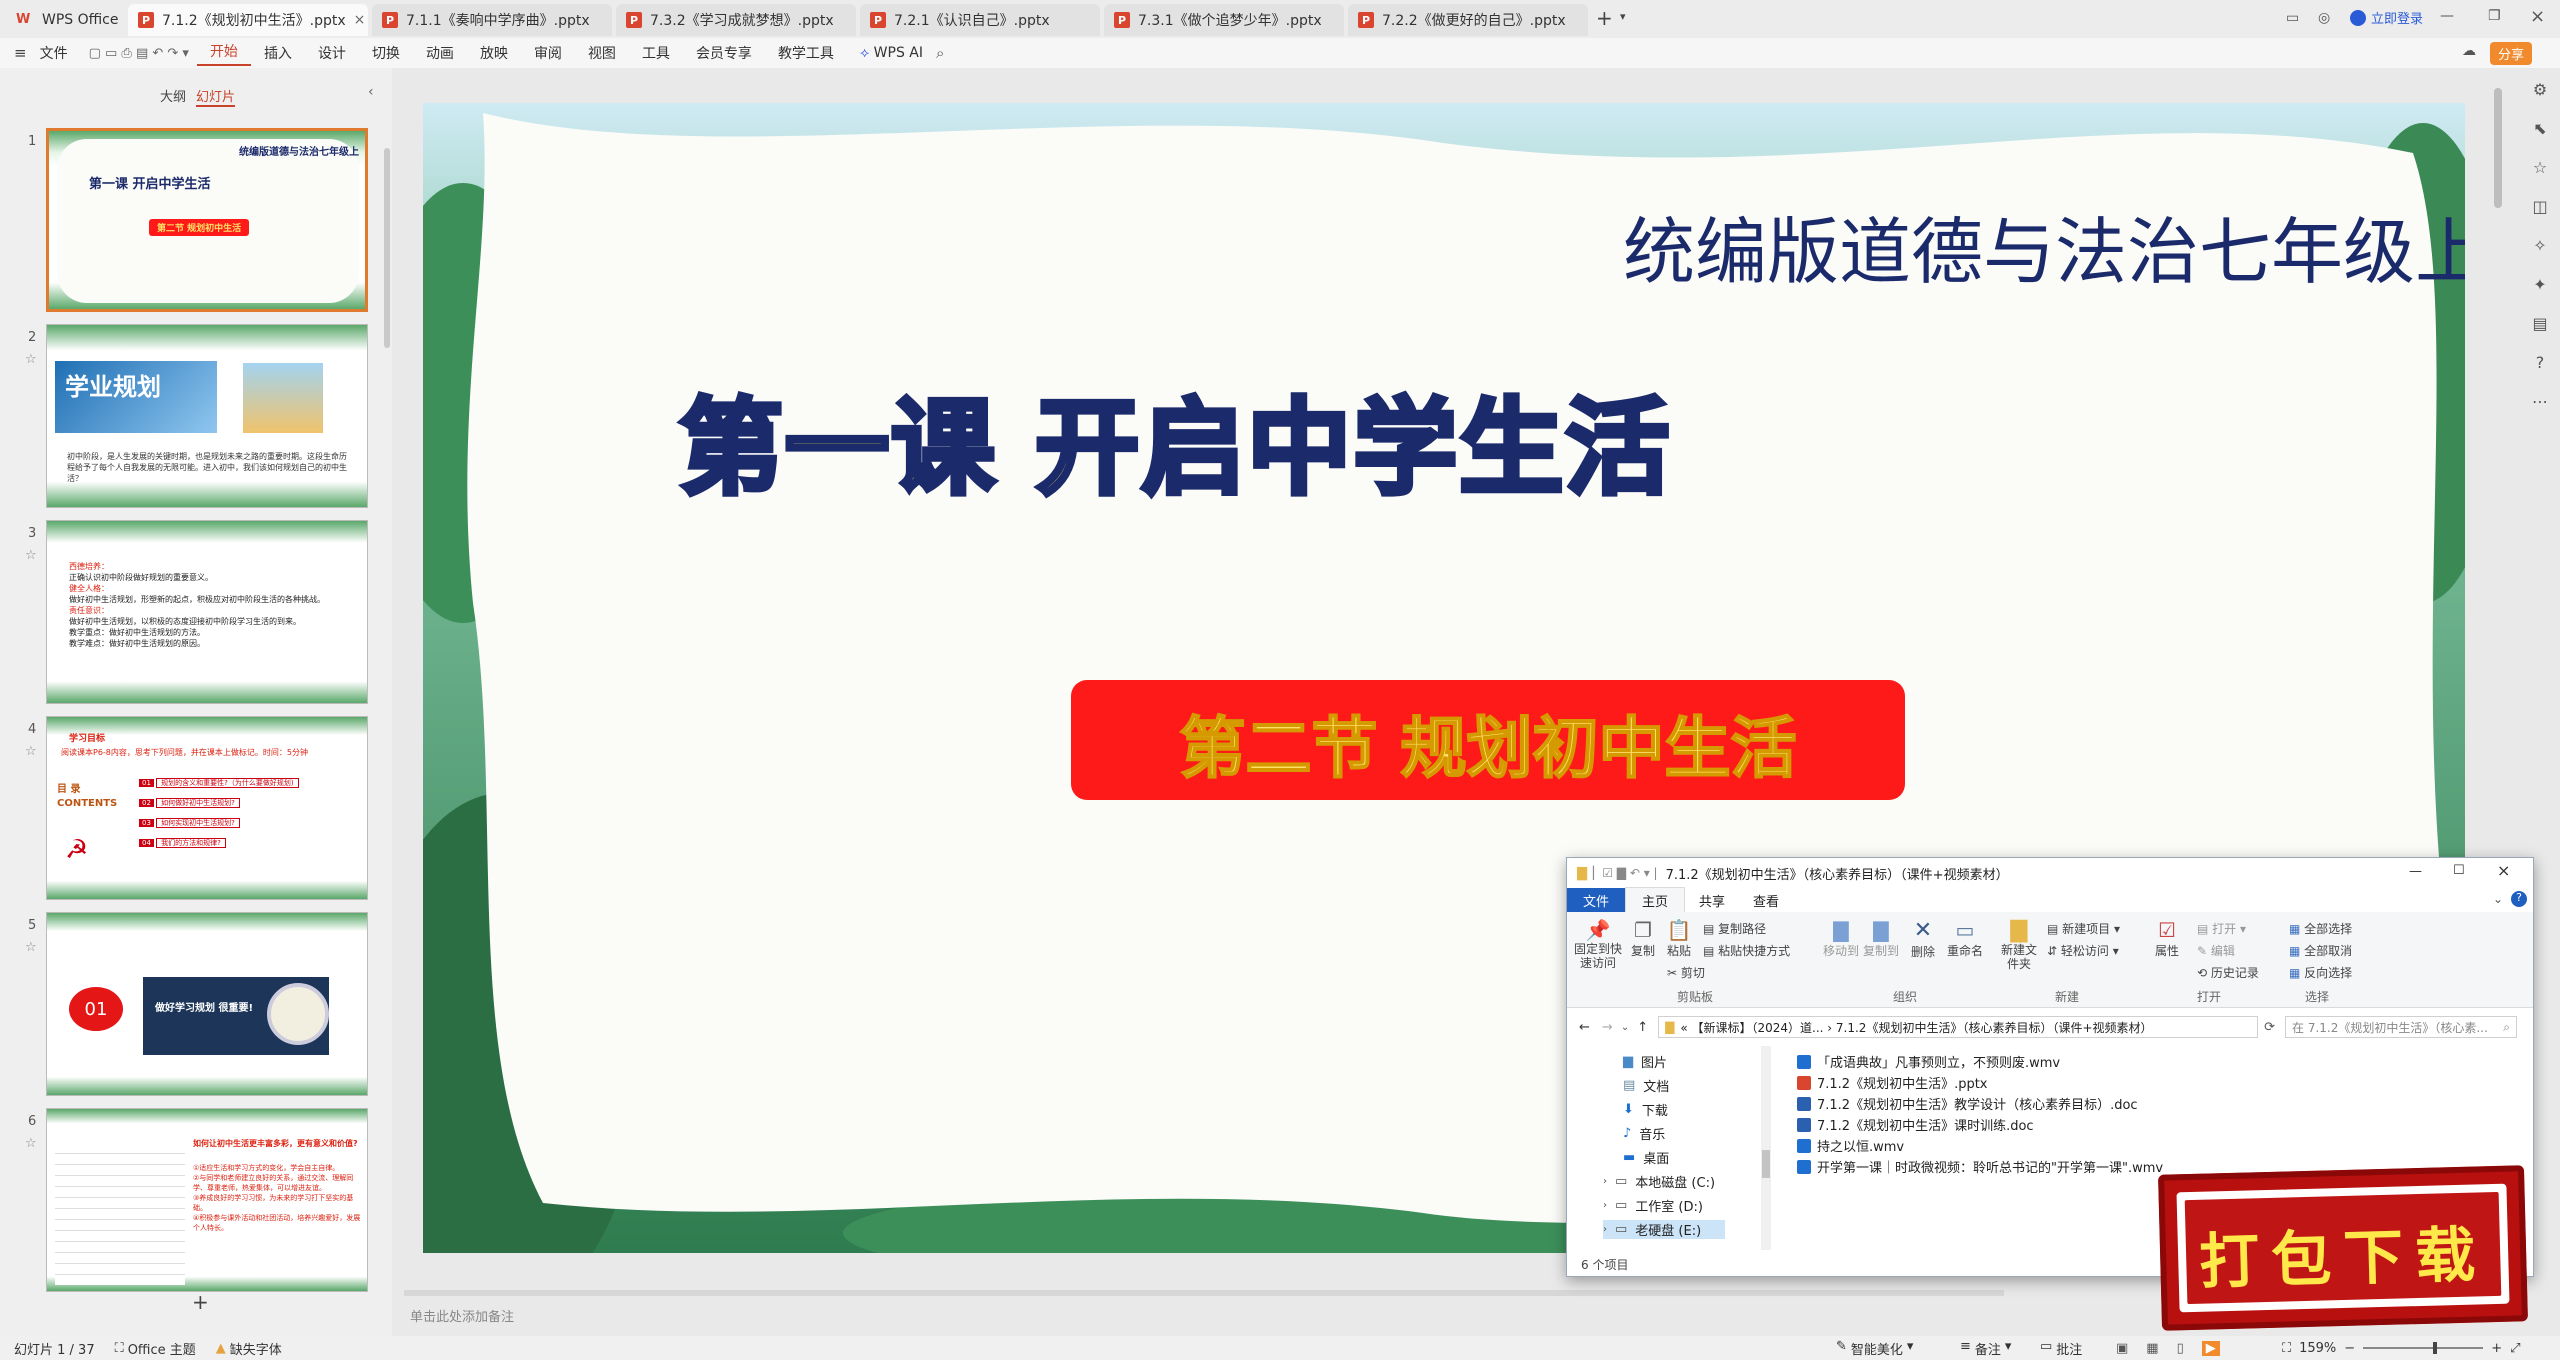 The image size is (2560, 1360). I want to click on menu-slideshow: 放映, so click(494, 53).